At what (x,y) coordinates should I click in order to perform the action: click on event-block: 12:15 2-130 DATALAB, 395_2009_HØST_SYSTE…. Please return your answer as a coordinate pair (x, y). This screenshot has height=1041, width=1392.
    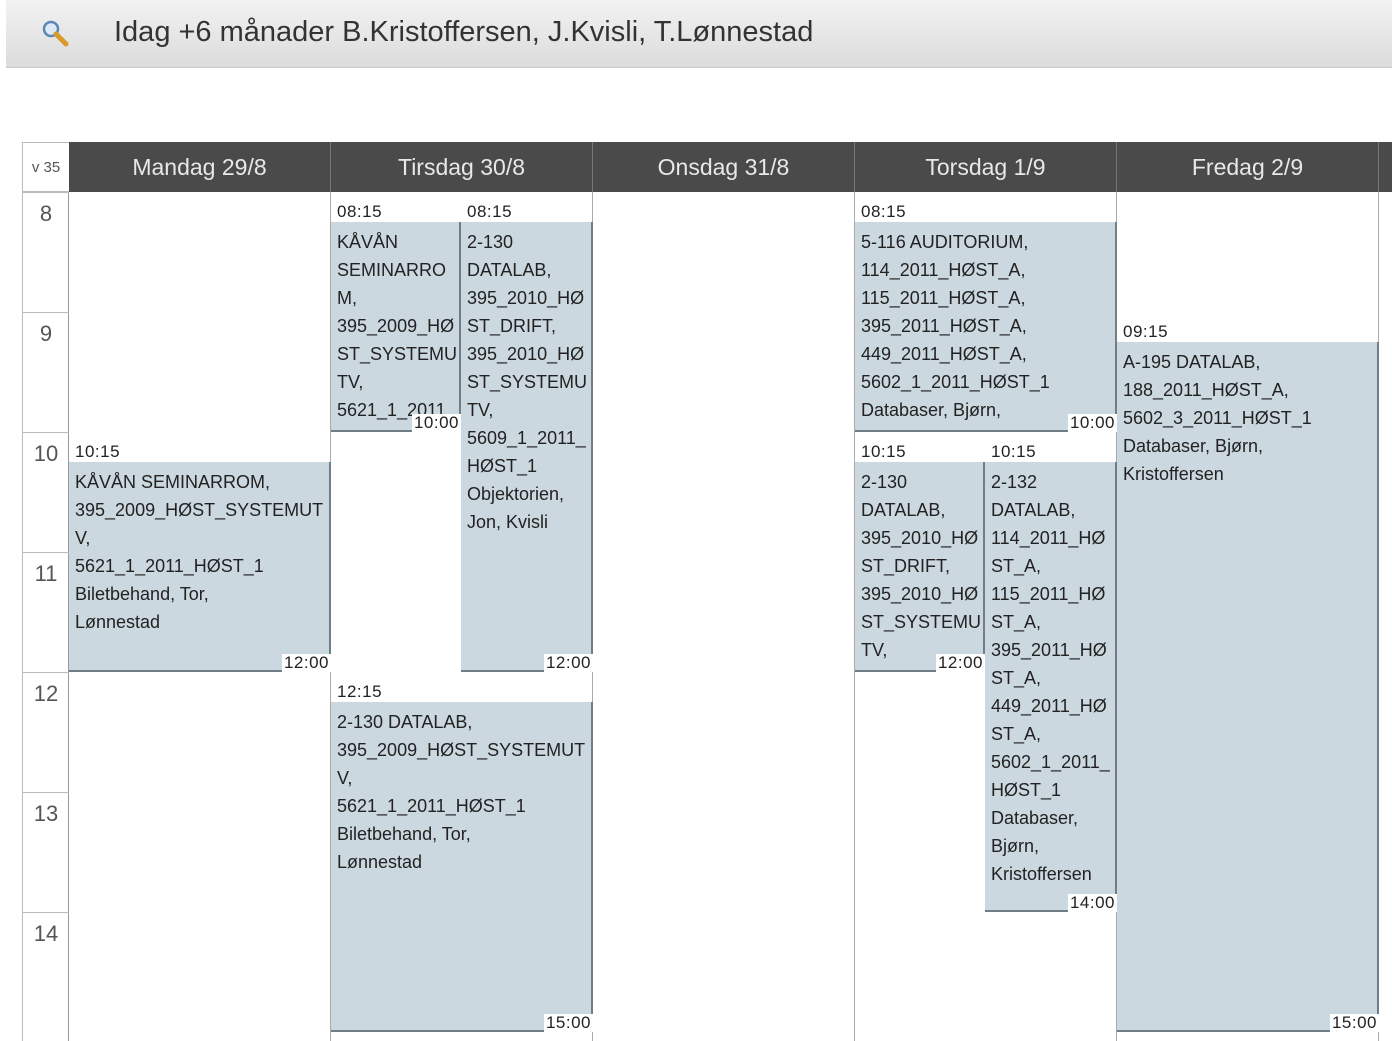
    Looking at the image, I should click on (462, 857).